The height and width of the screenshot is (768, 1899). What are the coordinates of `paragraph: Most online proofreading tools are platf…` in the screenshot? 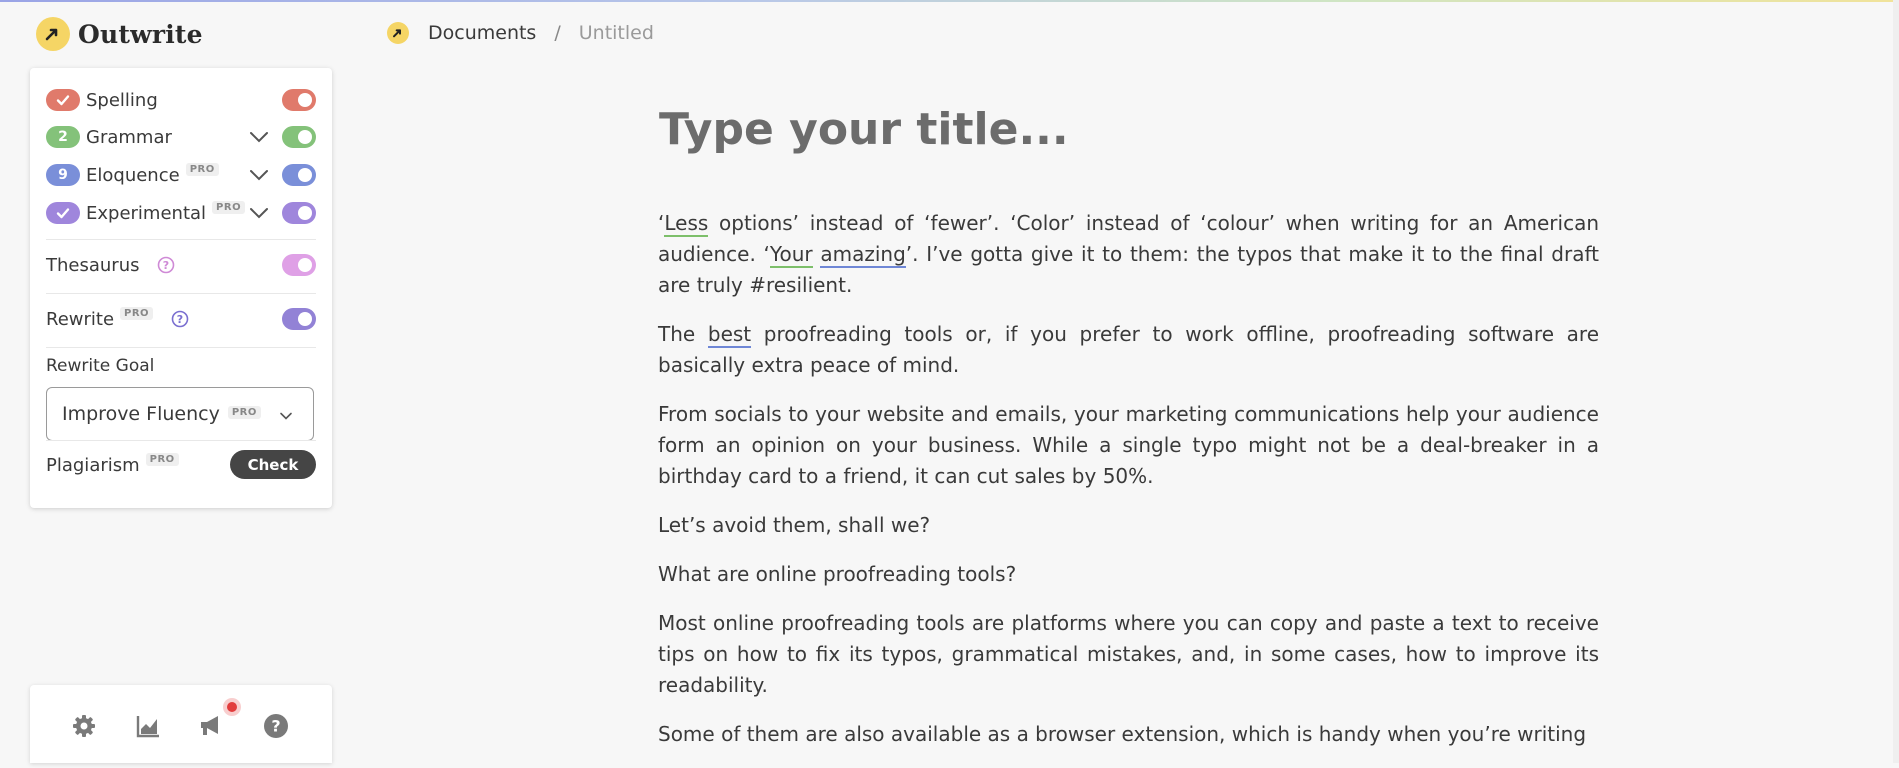 It's located at (1128, 654).